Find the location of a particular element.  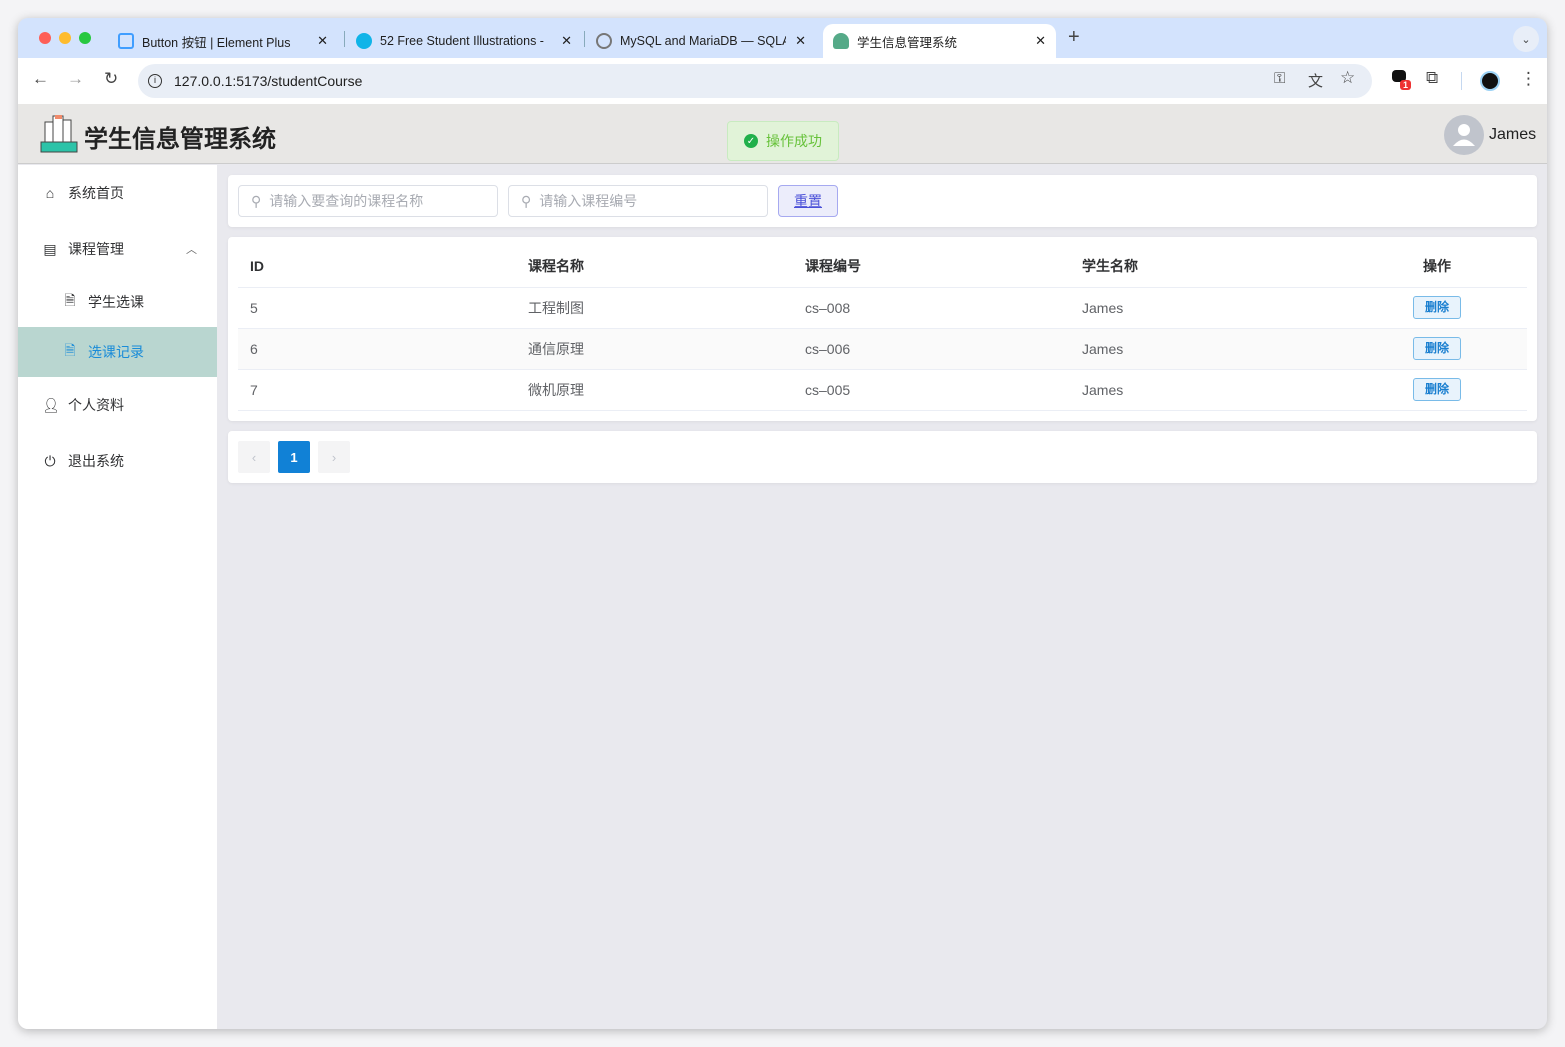

bookmark-star-icon: ☆ is located at coordinates (1347, 78).